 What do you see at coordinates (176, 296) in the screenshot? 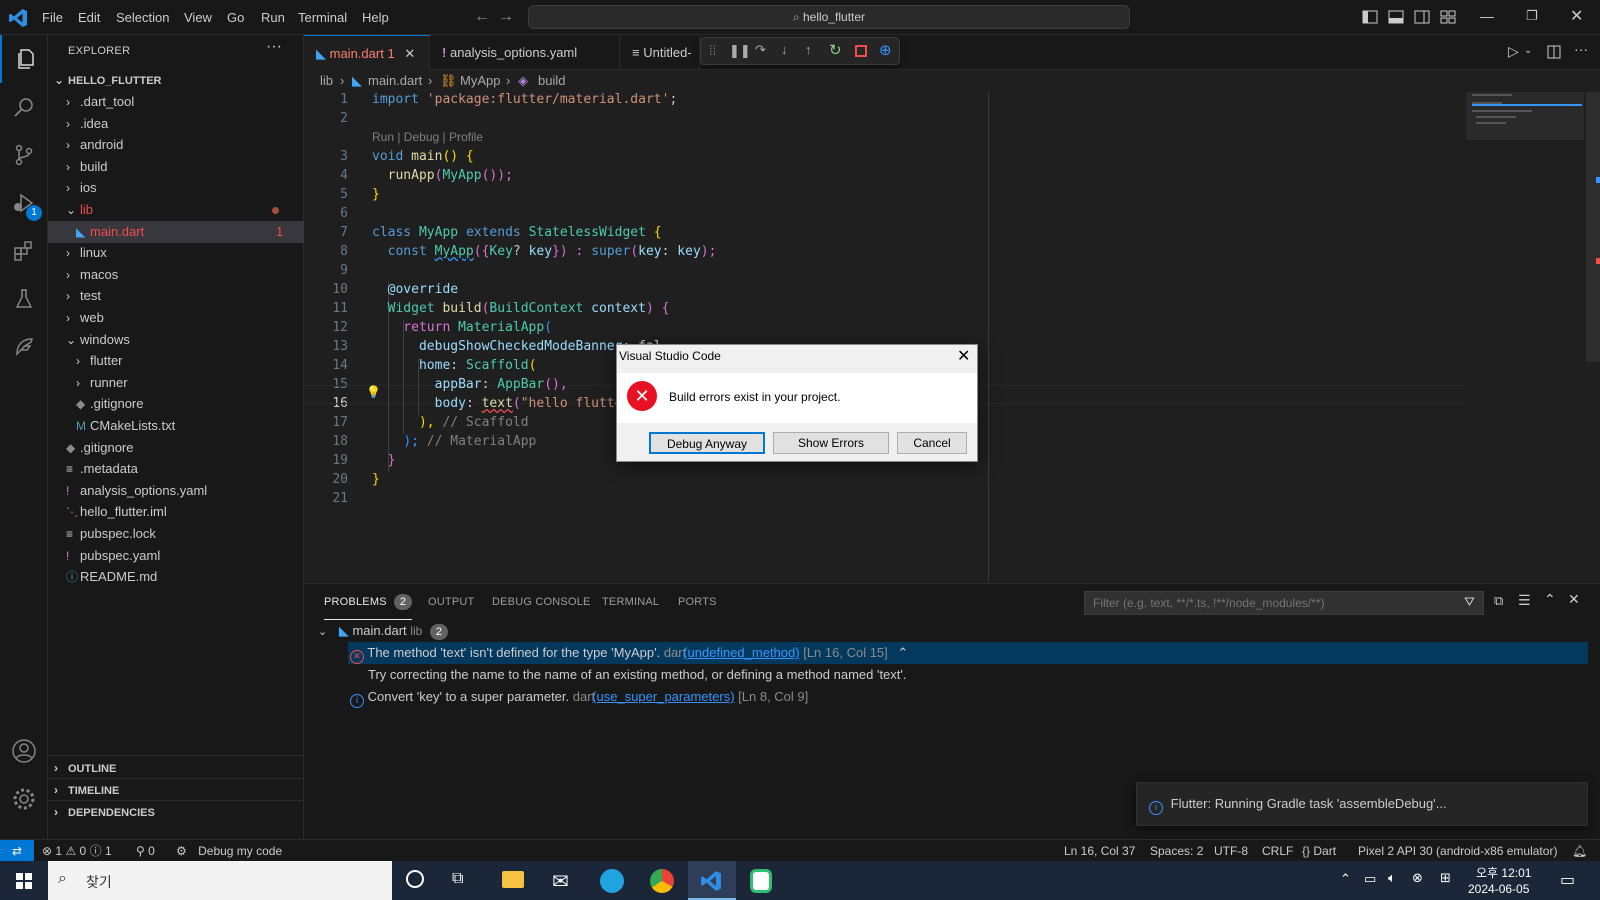
I see `tree-item: › test` at bounding box center [176, 296].